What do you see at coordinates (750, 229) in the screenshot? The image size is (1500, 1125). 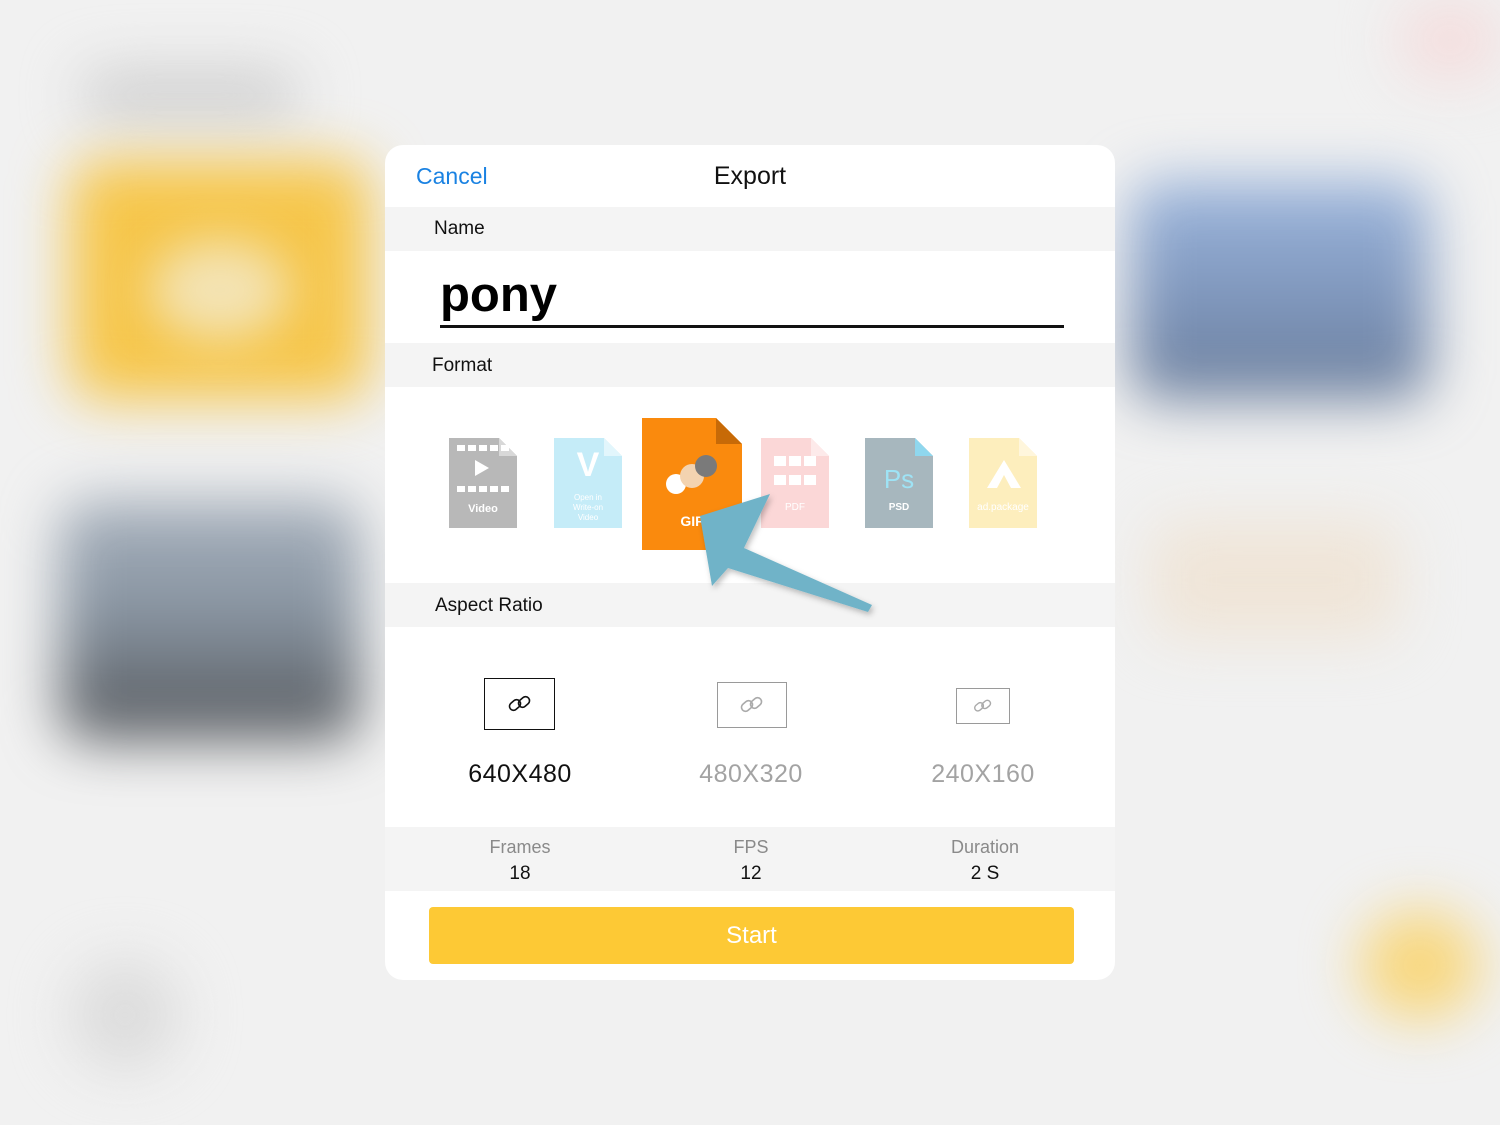 I see `section-header-name: Name` at bounding box center [750, 229].